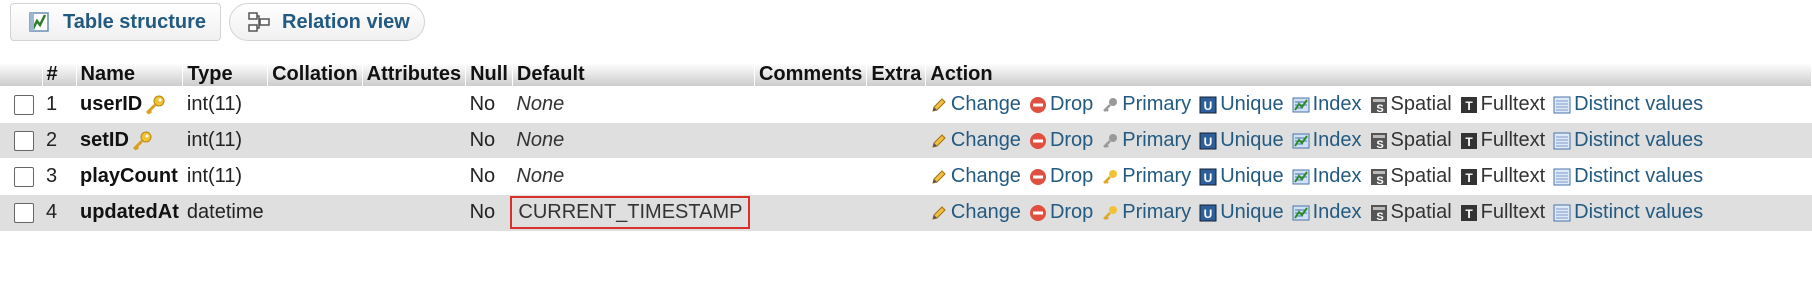 This screenshot has height=283, width=1812. I want to click on index-label: Index, so click(1337, 140).